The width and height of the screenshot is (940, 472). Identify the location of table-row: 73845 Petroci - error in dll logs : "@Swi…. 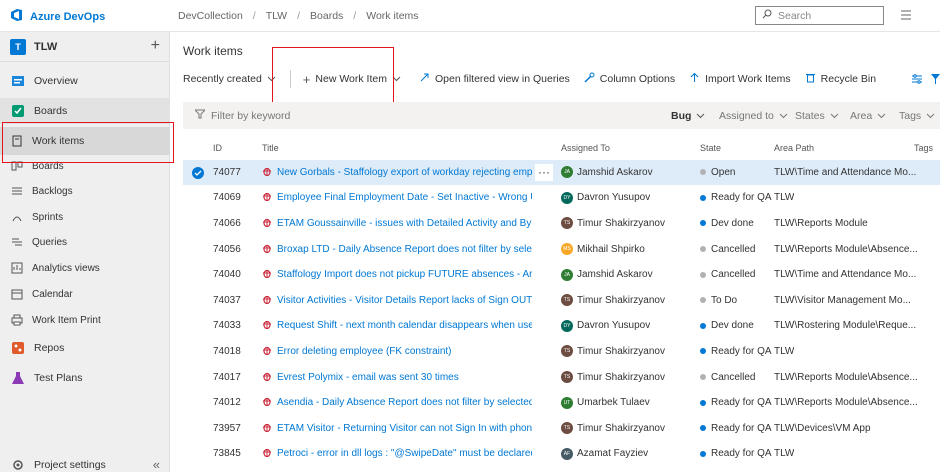
(561, 454).